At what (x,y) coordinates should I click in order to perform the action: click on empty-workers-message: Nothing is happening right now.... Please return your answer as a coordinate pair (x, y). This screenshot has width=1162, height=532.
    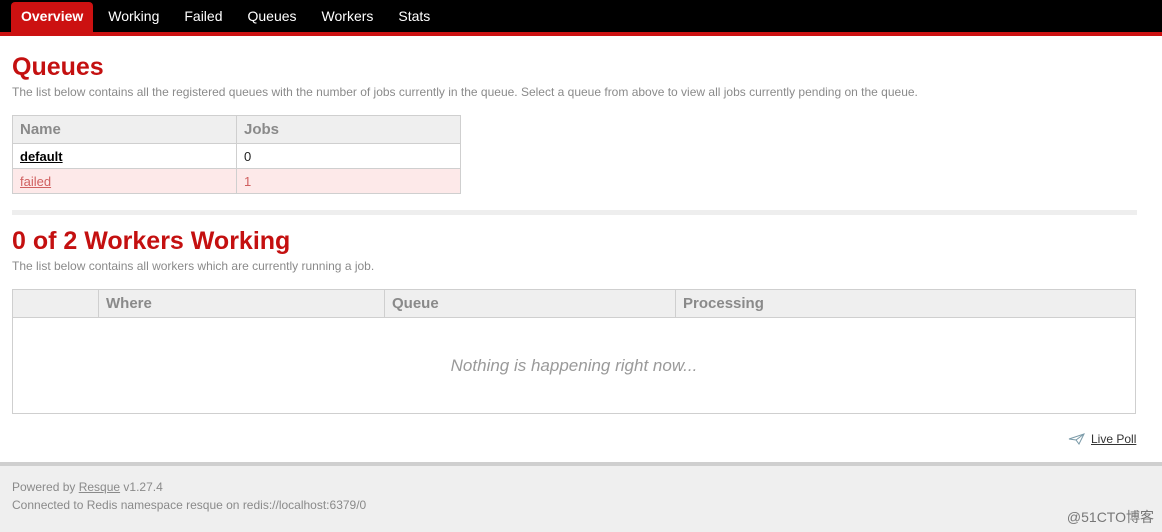
    Looking at the image, I should click on (574, 365).